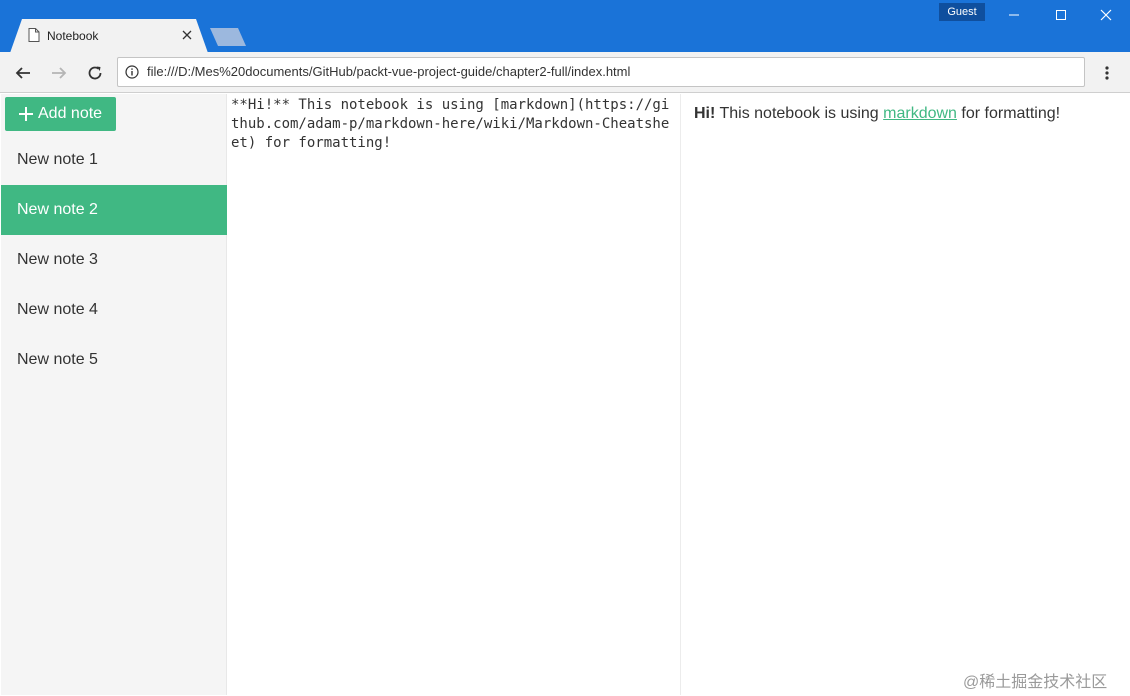  Describe the element at coordinates (34, 35) in the screenshot. I see `page-icon` at that location.